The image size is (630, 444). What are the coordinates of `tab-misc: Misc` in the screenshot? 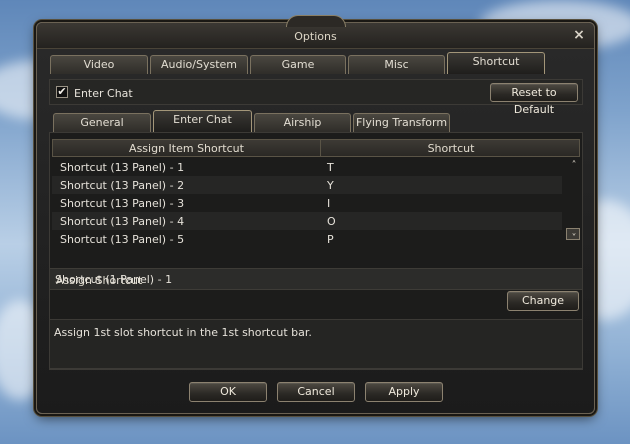 It's located at (396, 64).